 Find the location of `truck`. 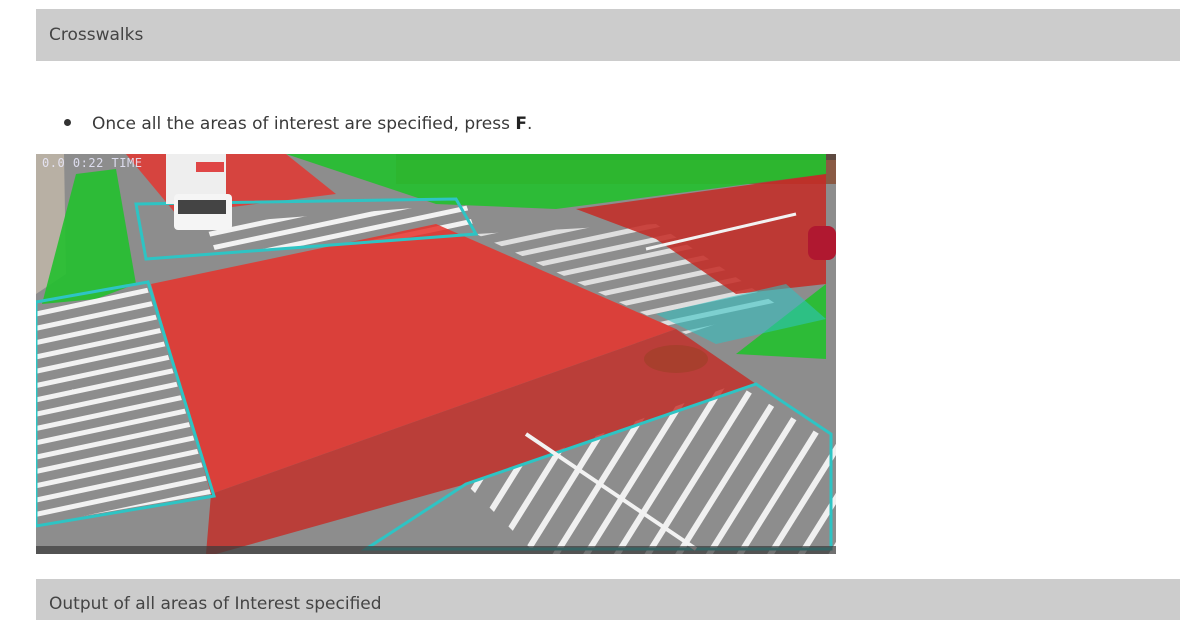

truck is located at coordinates (199, 192).